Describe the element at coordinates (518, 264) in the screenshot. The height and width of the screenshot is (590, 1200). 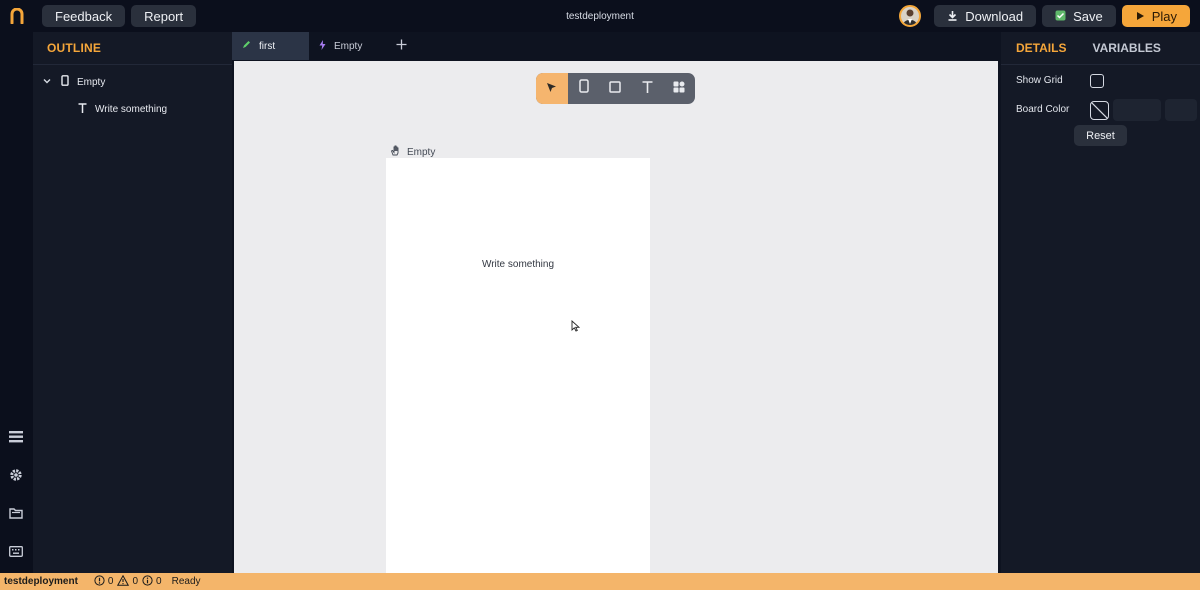
I see `board-text-element: Write something` at that location.